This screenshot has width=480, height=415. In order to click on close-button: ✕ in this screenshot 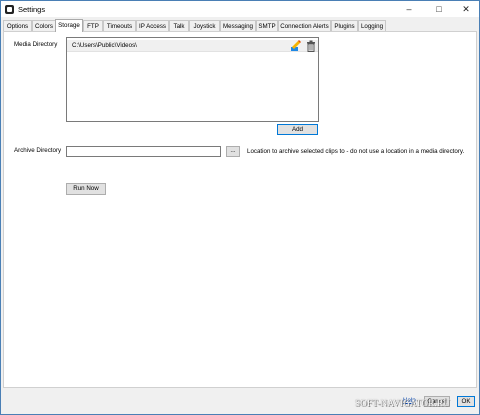, I will do `click(466, 9)`.